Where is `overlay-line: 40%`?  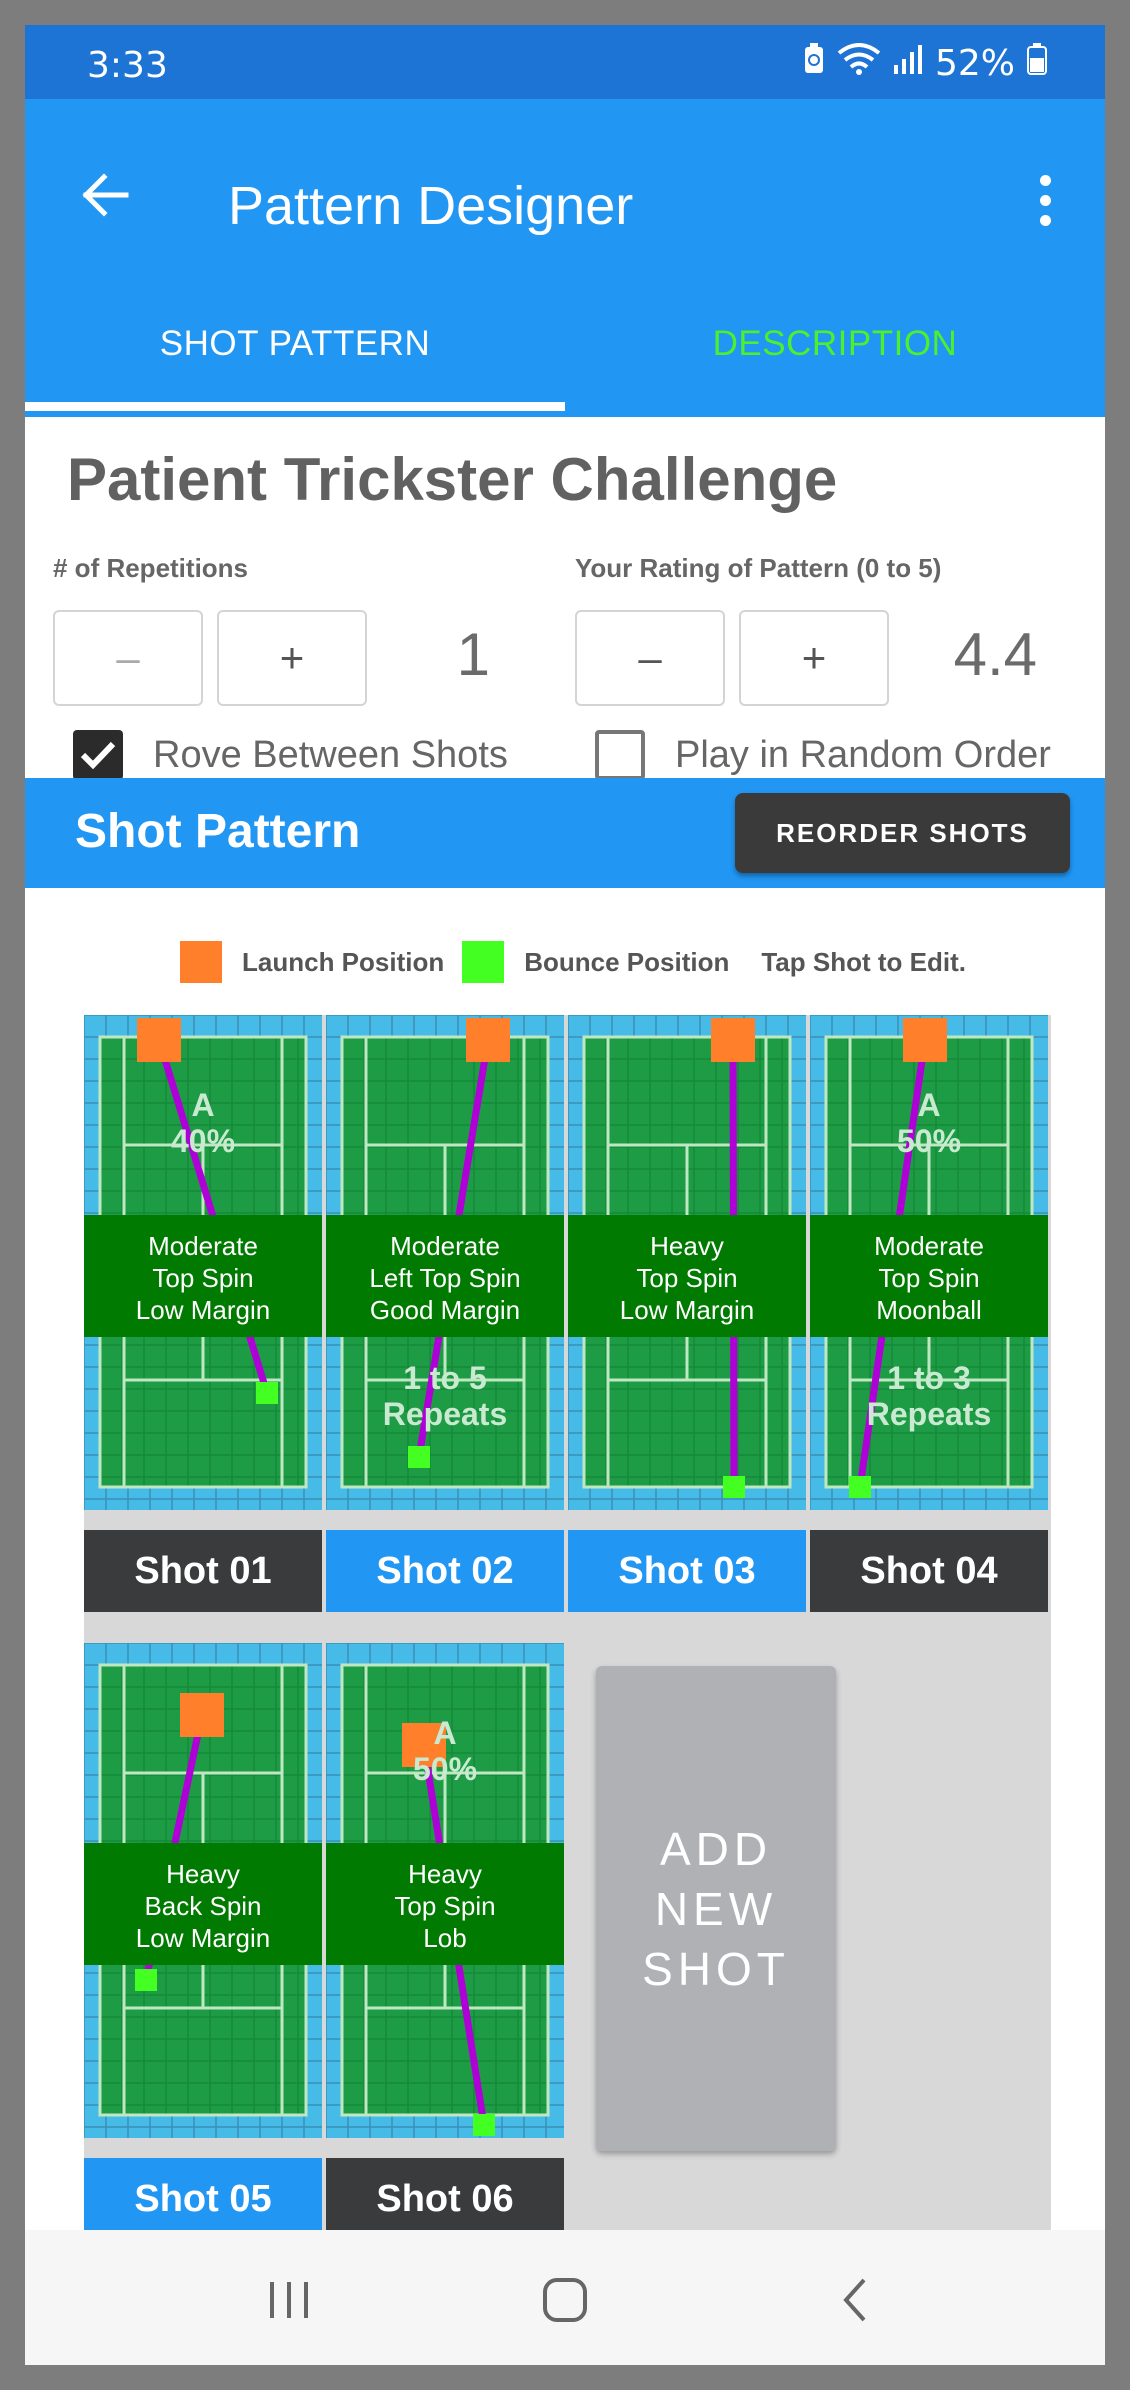
overlay-line: 40% is located at coordinates (203, 1141).